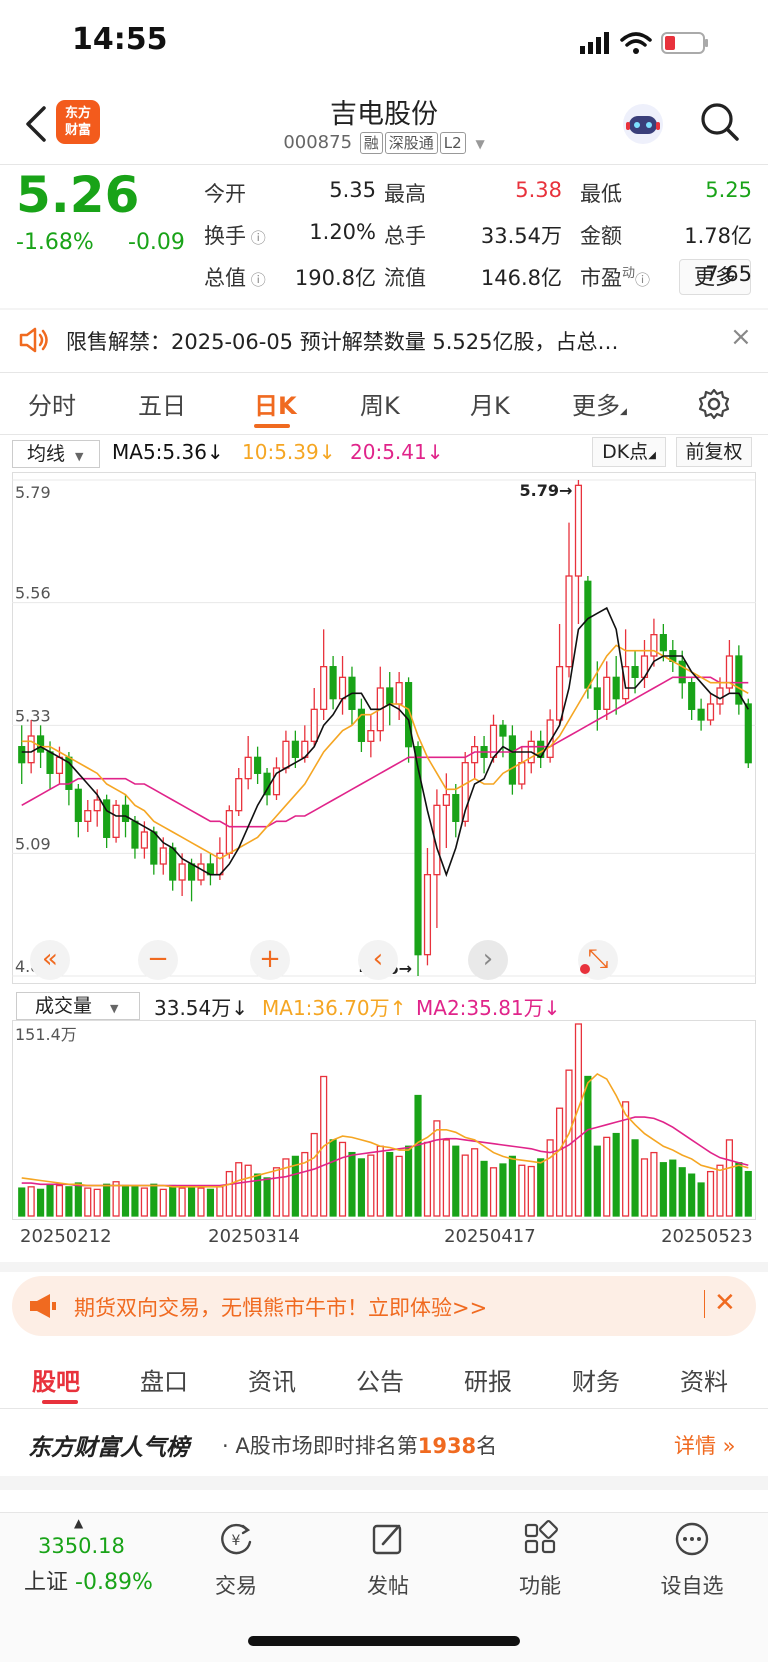 The width and height of the screenshot is (768, 1662). I want to click on active-tab-indicator, so click(272, 426).